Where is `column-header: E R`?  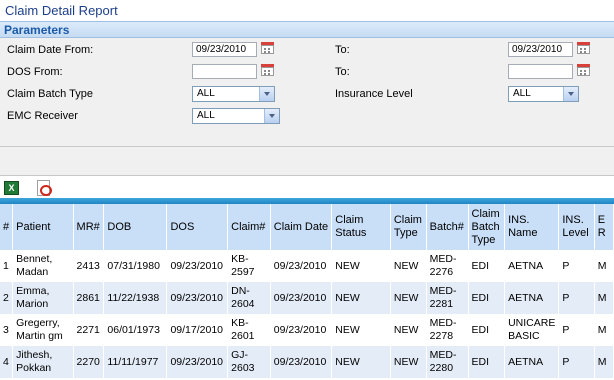
column-header: E R is located at coordinates (604, 227).